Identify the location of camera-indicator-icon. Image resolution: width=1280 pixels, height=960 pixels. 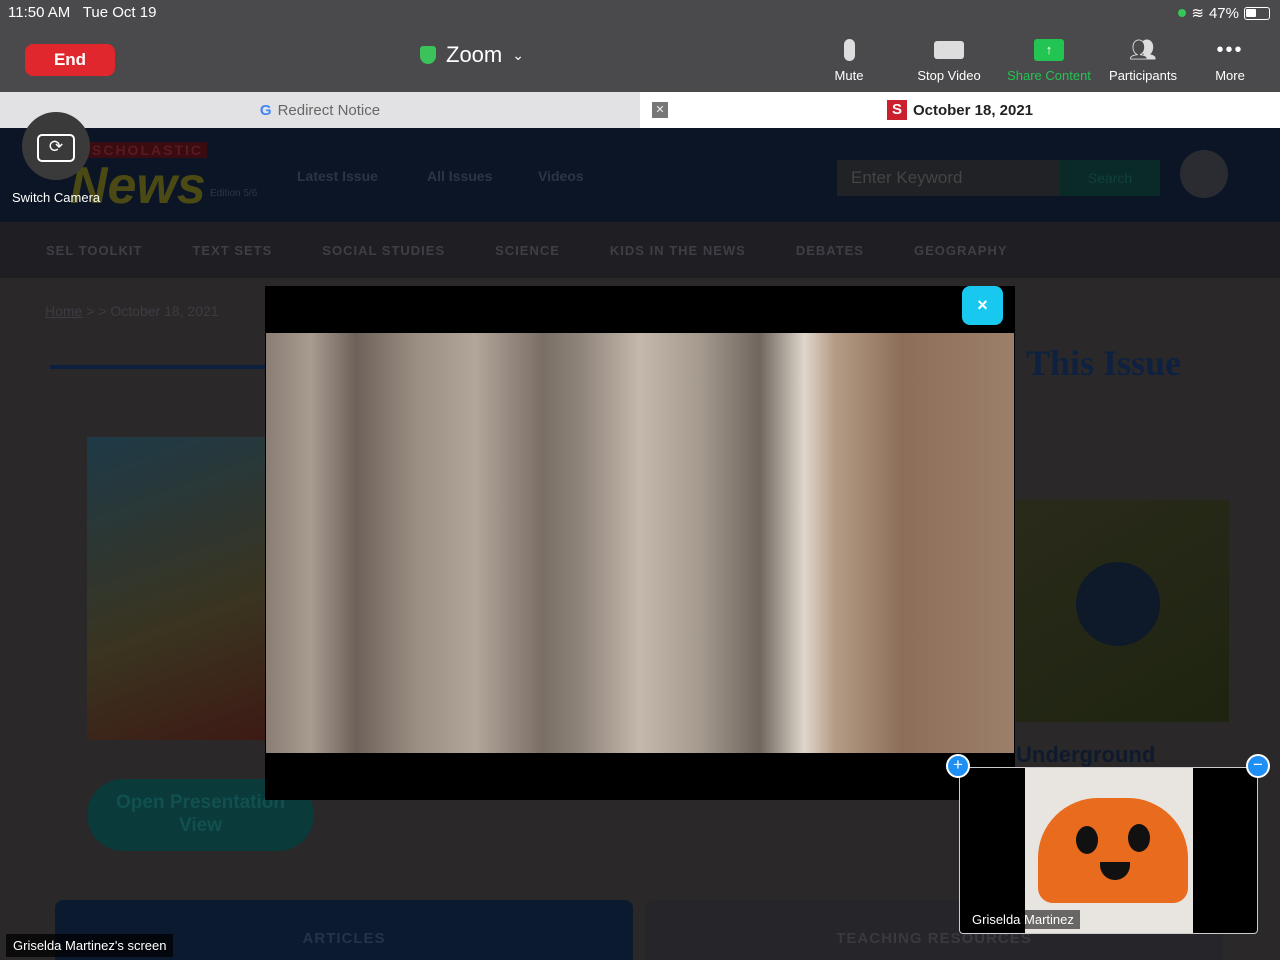
(1182, 13).